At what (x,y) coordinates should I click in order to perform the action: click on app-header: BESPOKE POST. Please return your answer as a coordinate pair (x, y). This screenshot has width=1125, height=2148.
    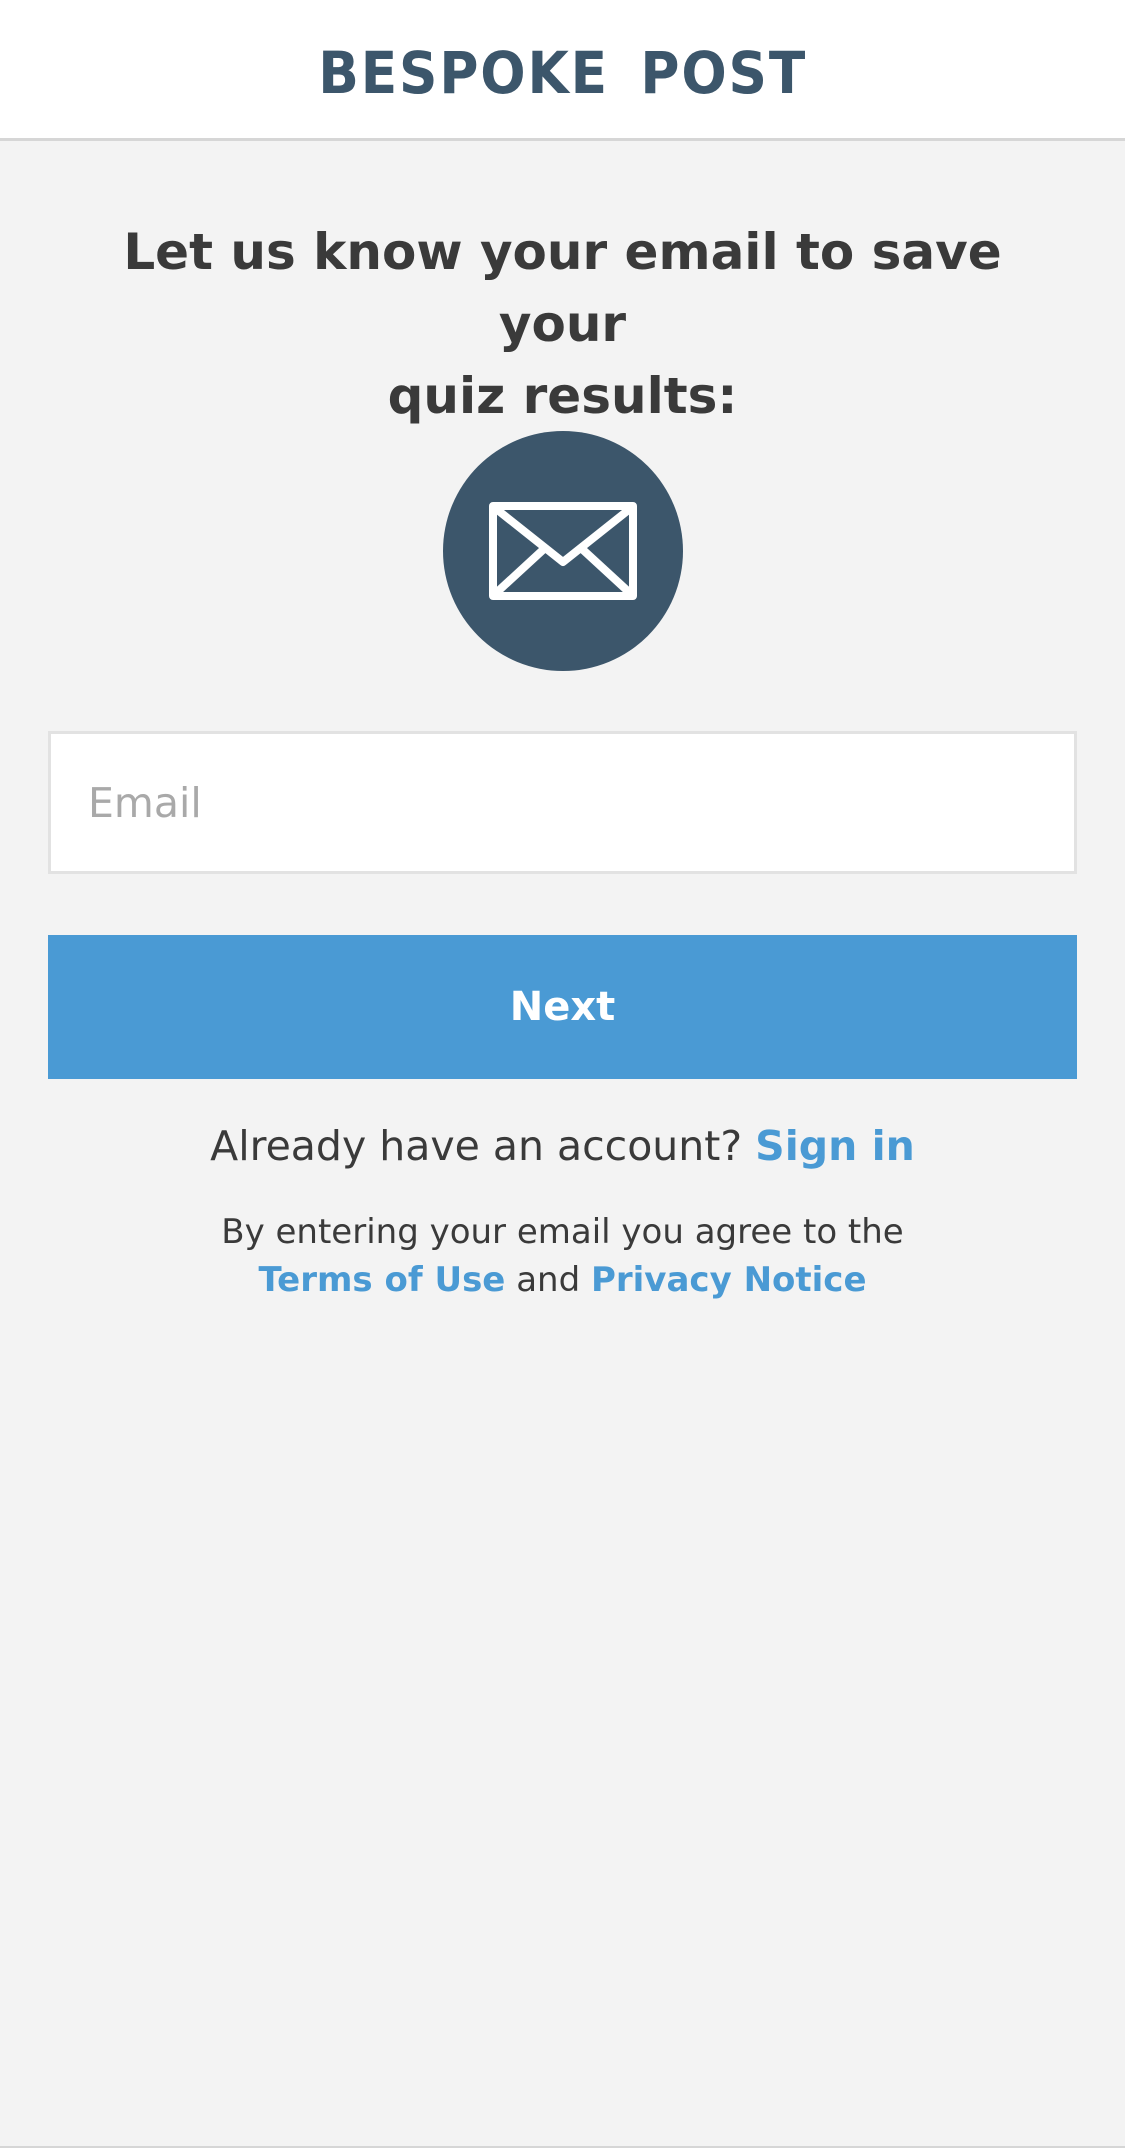
    Looking at the image, I should click on (562, 70).